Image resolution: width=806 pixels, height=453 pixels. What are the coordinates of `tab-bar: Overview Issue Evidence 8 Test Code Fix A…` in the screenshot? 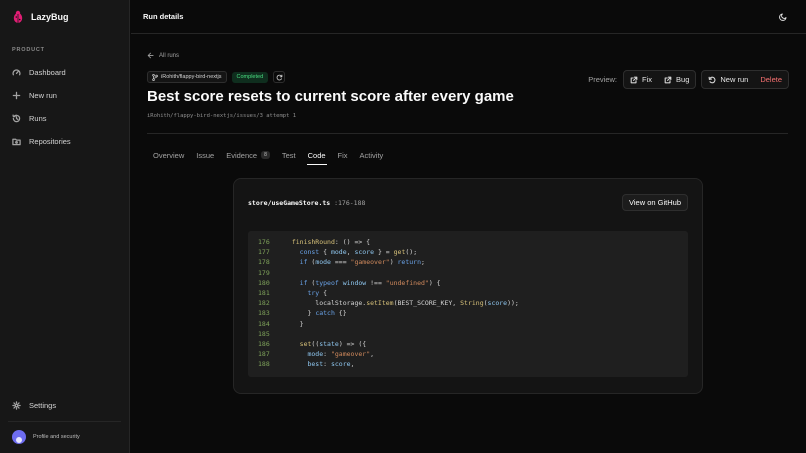 It's located at (268, 156).